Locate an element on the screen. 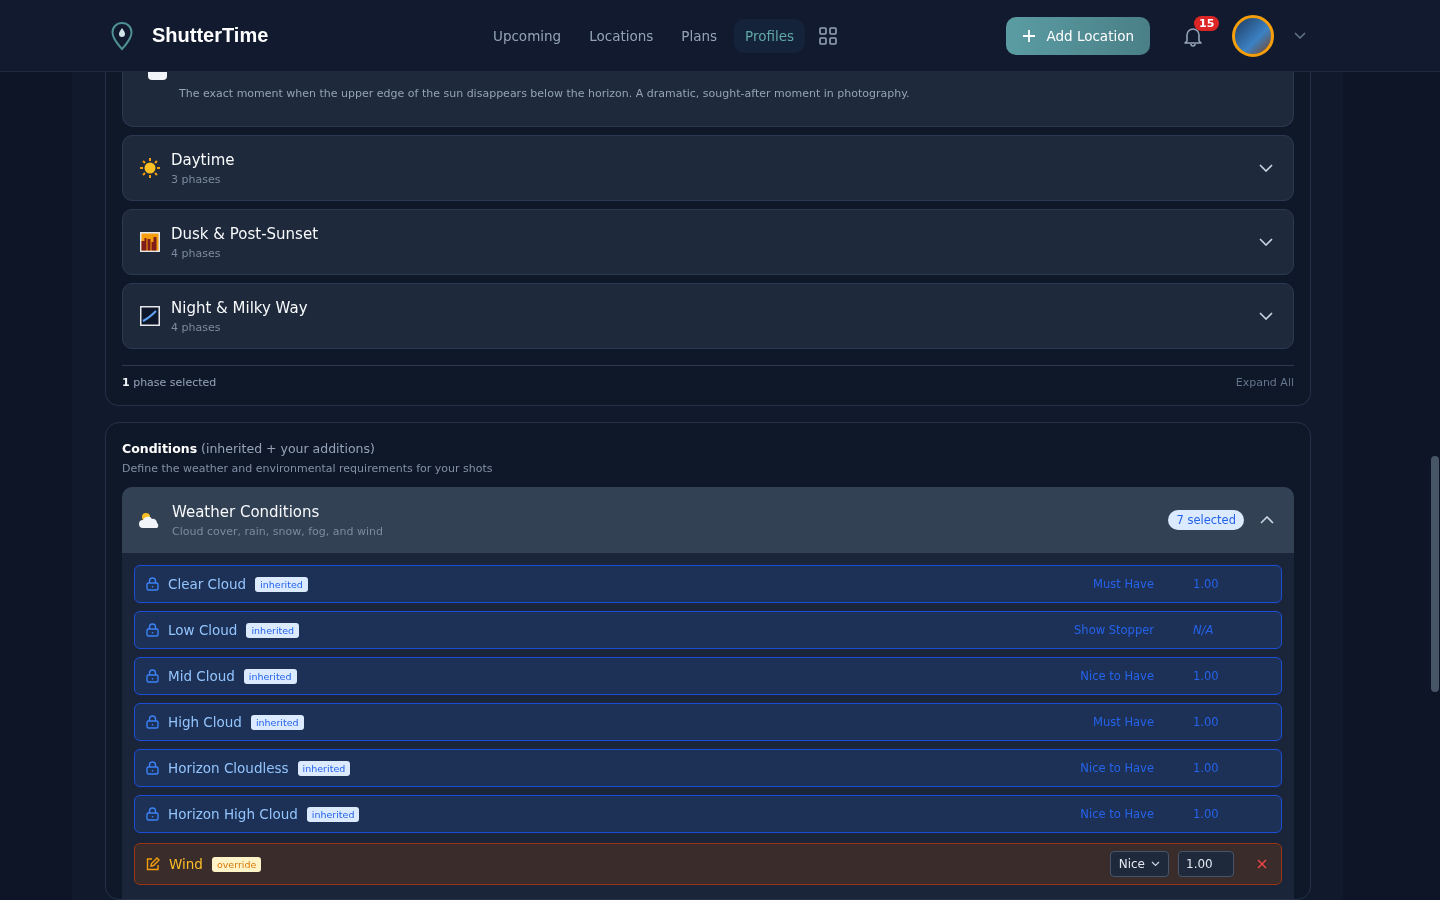  nav-link: Plans is located at coordinates (699, 35).